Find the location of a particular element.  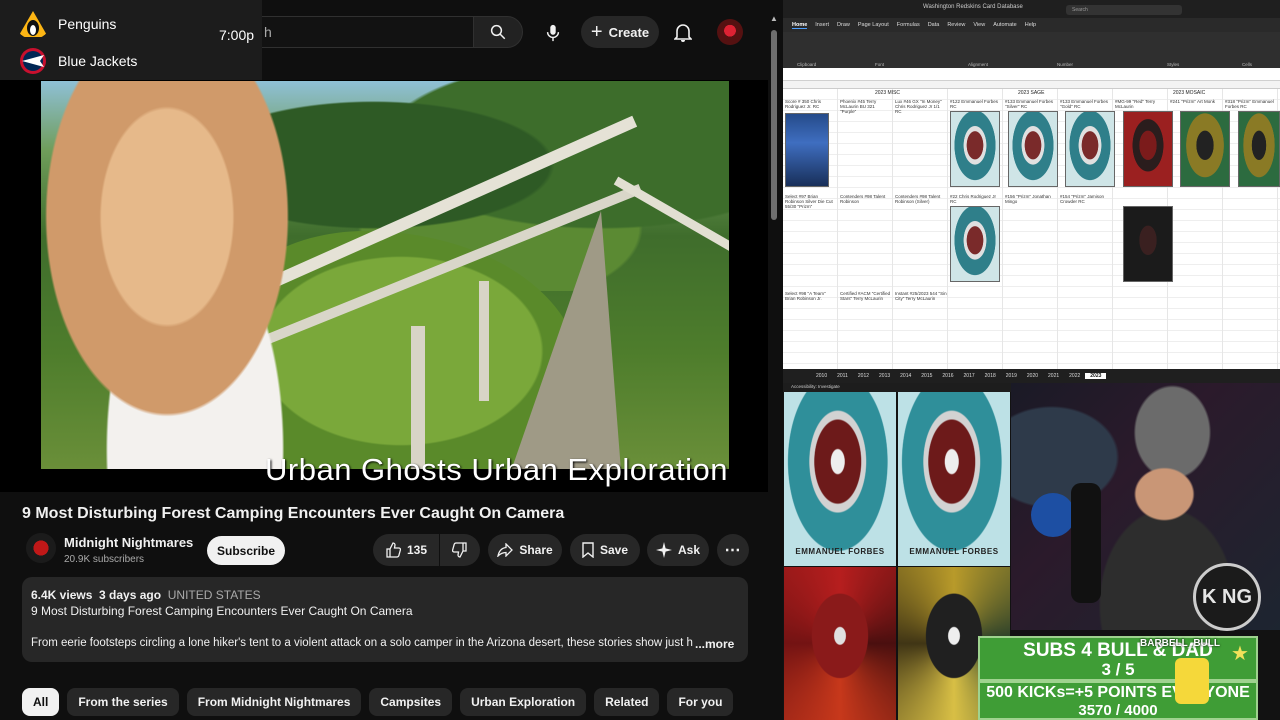

ribbon-tab: Draw is located at coordinates (843, 25).